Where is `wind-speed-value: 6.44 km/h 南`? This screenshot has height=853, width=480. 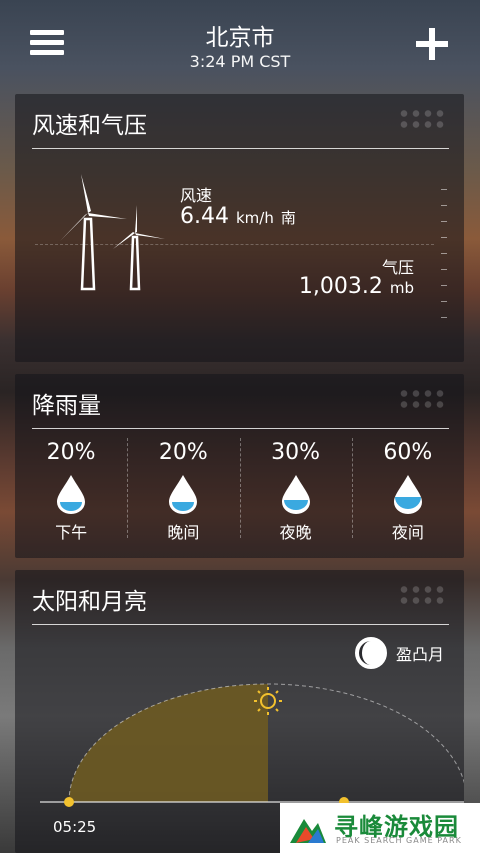 wind-speed-value: 6.44 km/h 南 is located at coordinates (238, 216).